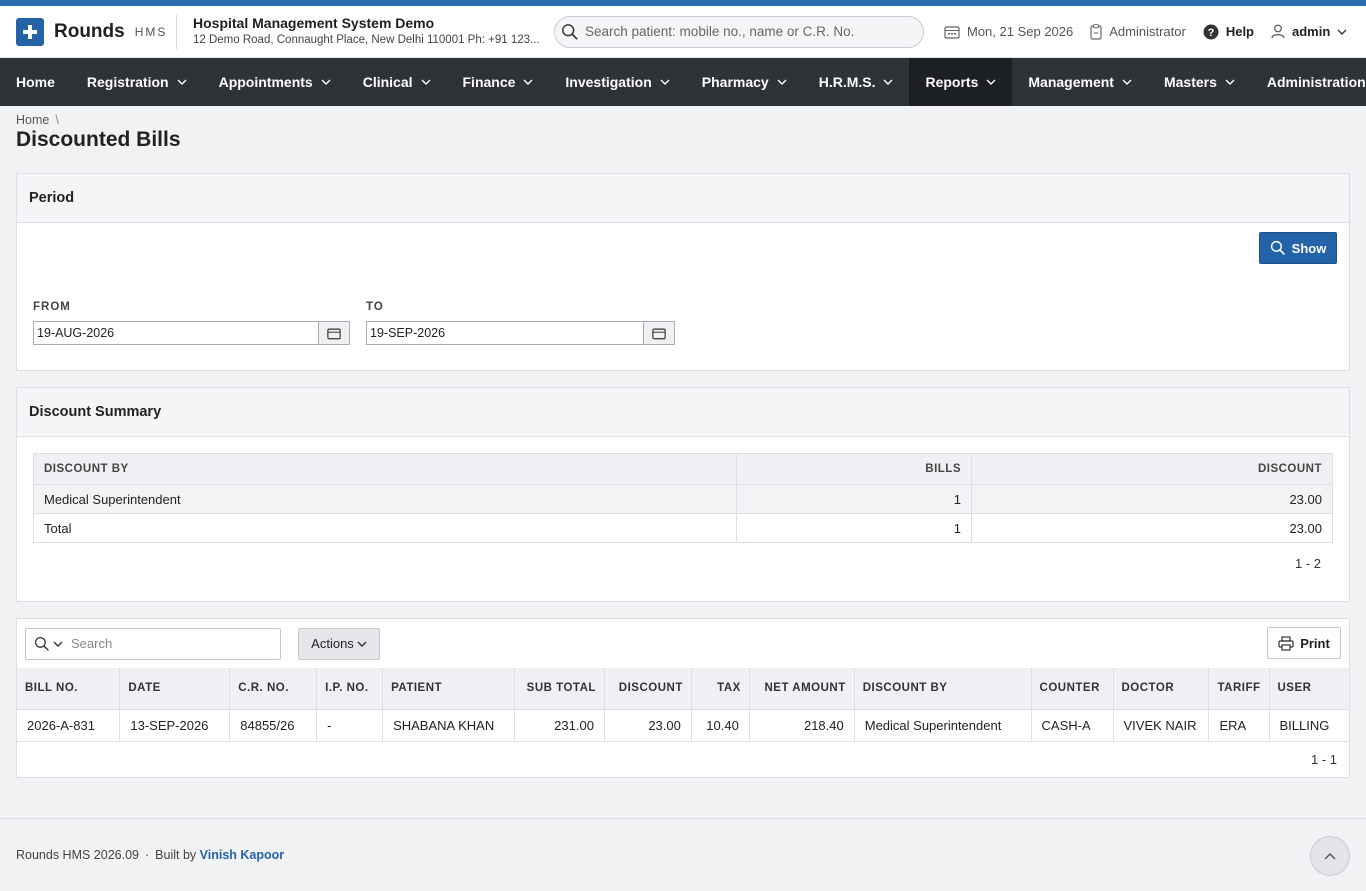 The height and width of the screenshot is (891, 1366). Describe the element at coordinates (720, 725) in the screenshot. I see `bills-cell: 10.40` at that location.